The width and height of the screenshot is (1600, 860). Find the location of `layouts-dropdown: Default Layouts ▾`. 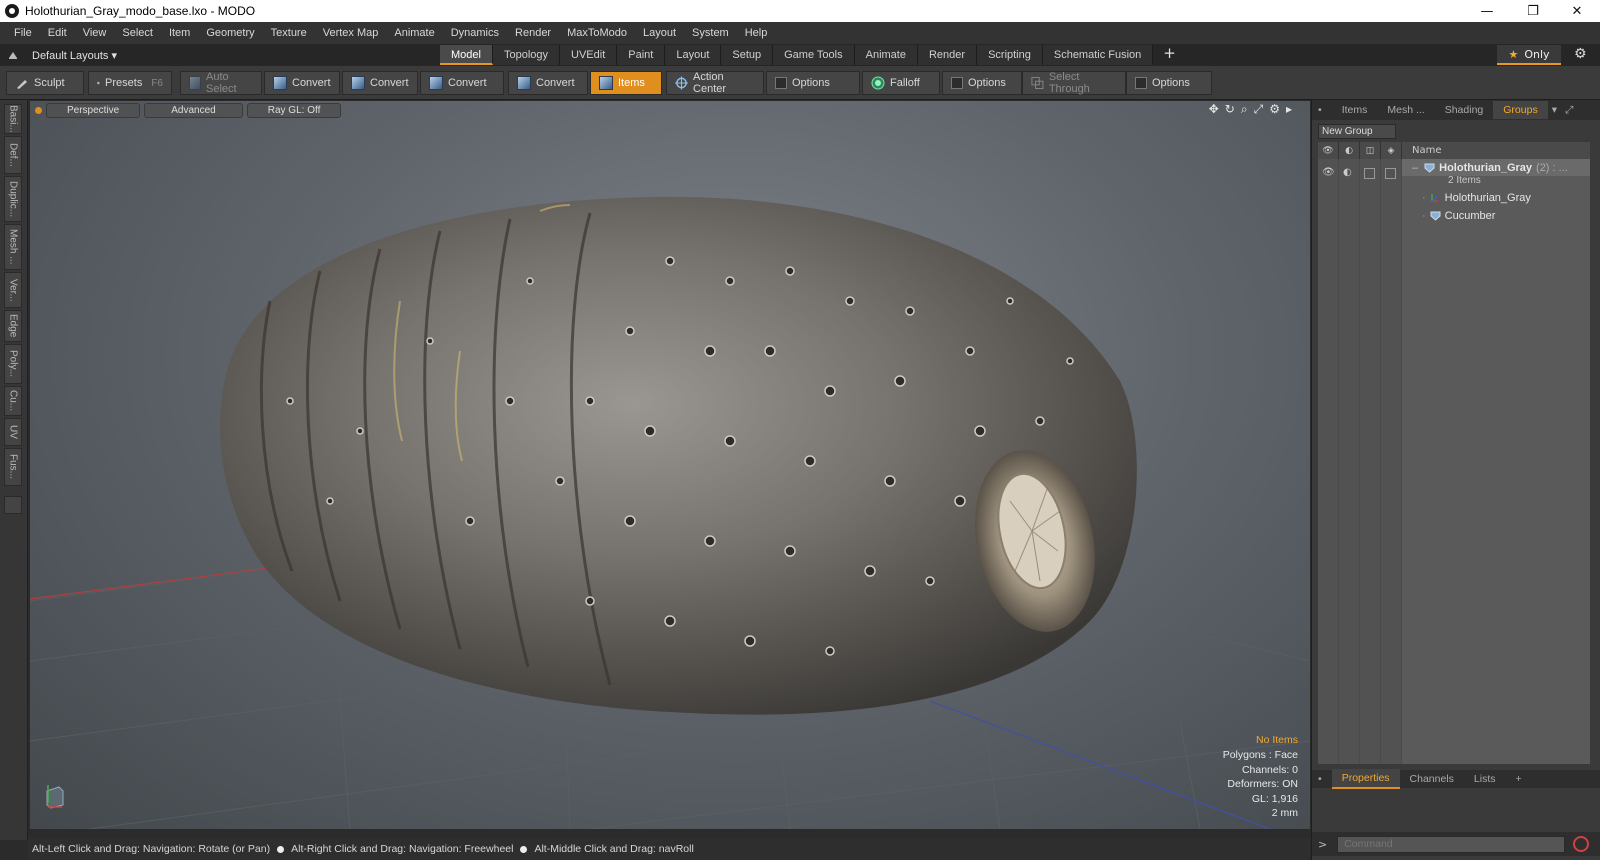

layouts-dropdown: Default Layouts ▾ is located at coordinates (220, 55).